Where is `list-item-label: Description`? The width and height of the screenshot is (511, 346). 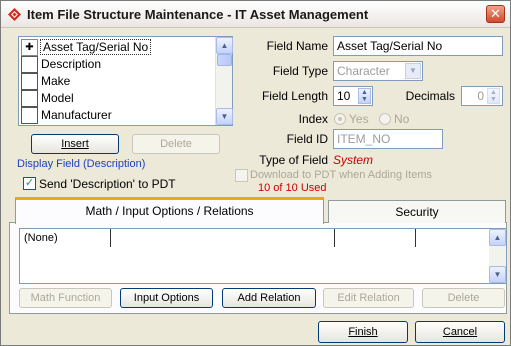
list-item-label: Description is located at coordinates (71, 64).